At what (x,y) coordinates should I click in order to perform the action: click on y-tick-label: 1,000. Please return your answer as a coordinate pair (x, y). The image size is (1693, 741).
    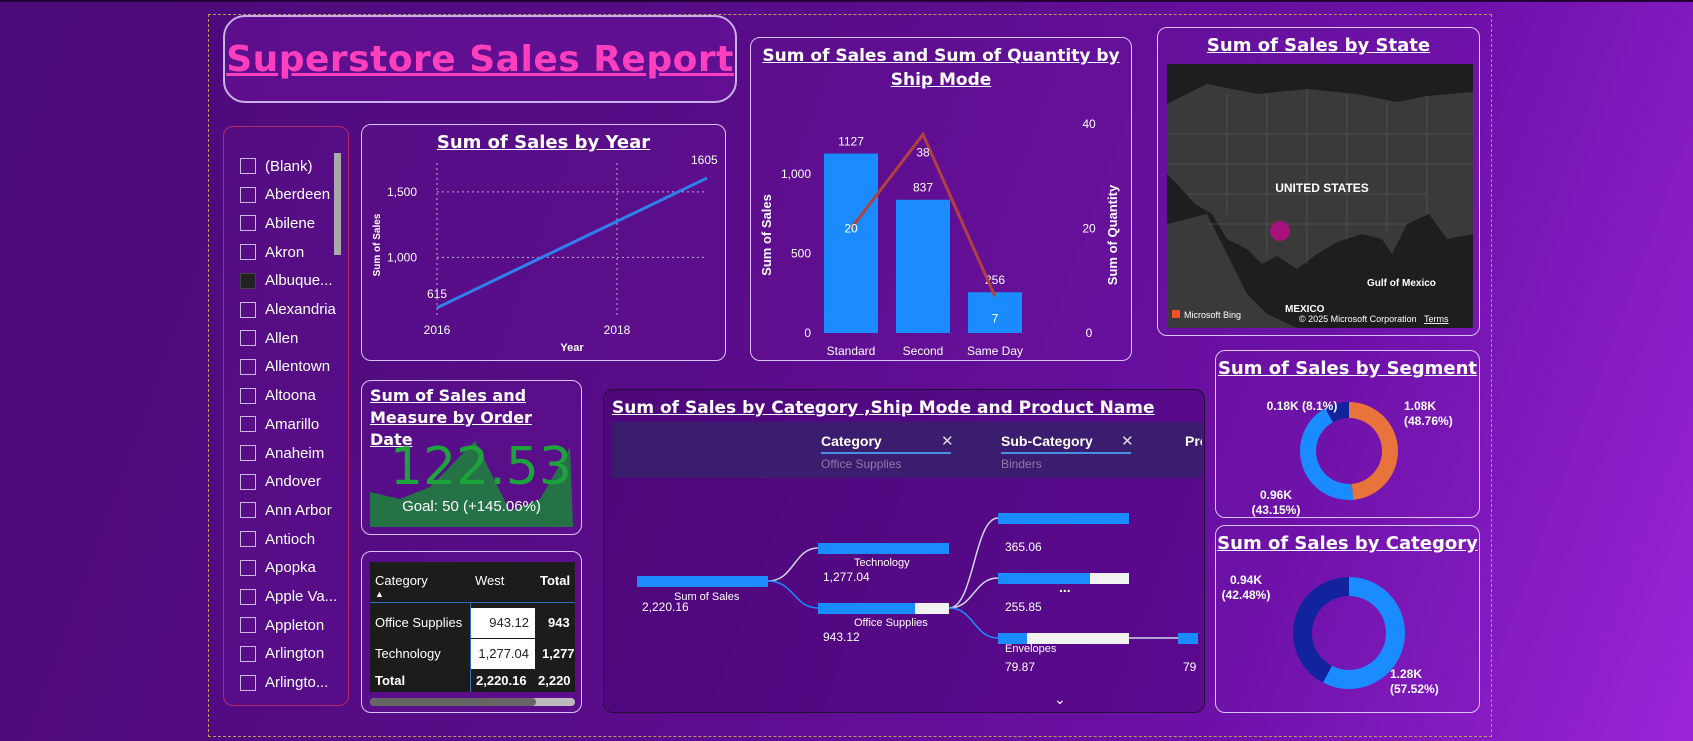
    Looking at the image, I should click on (796, 174).